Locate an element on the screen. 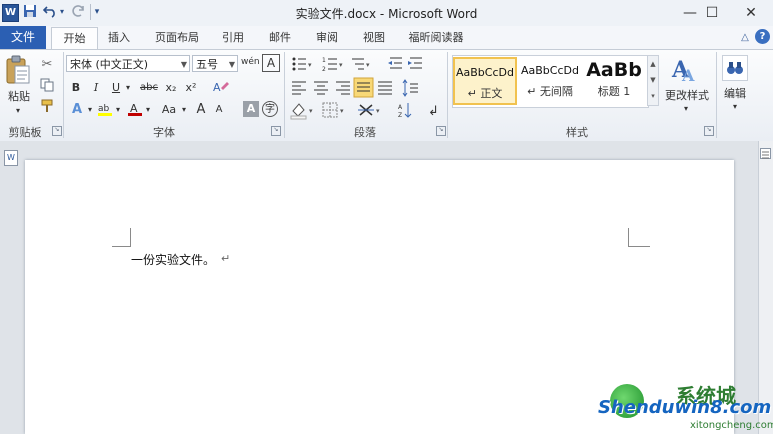  style-sample: AaBbCcDd is located at coordinates (550, 70).